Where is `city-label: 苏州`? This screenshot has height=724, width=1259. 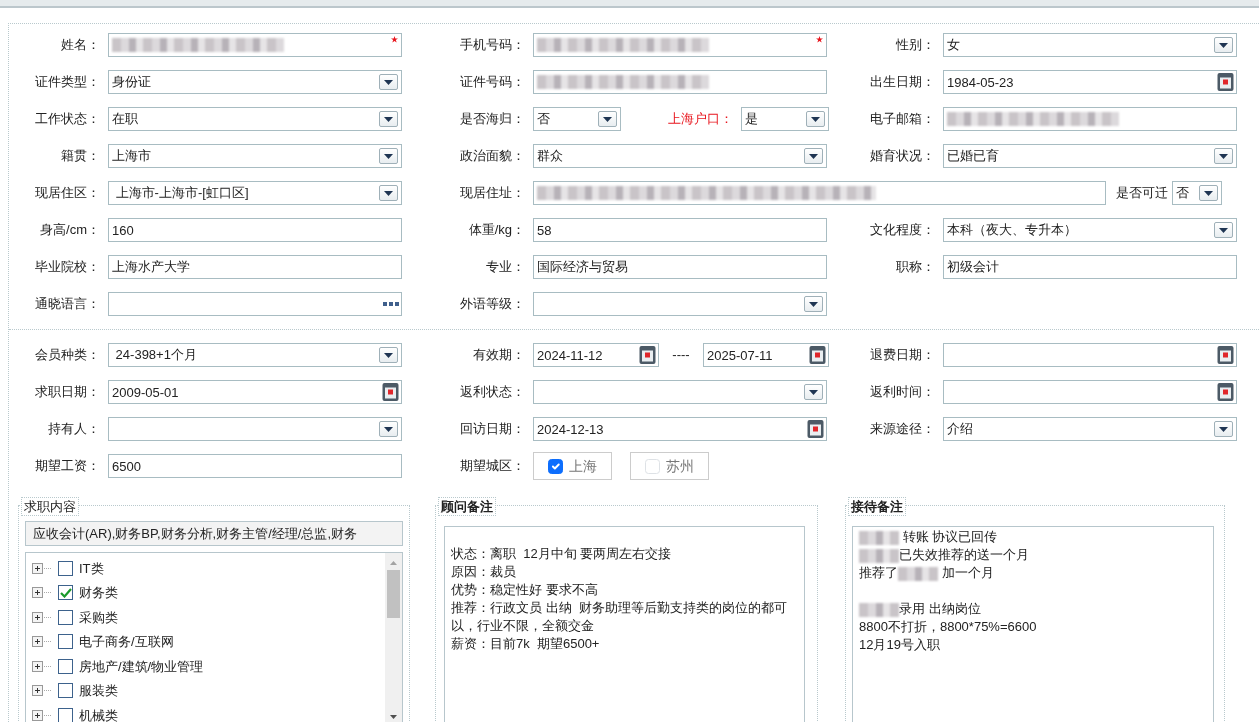
city-label: 苏州 is located at coordinates (680, 466).